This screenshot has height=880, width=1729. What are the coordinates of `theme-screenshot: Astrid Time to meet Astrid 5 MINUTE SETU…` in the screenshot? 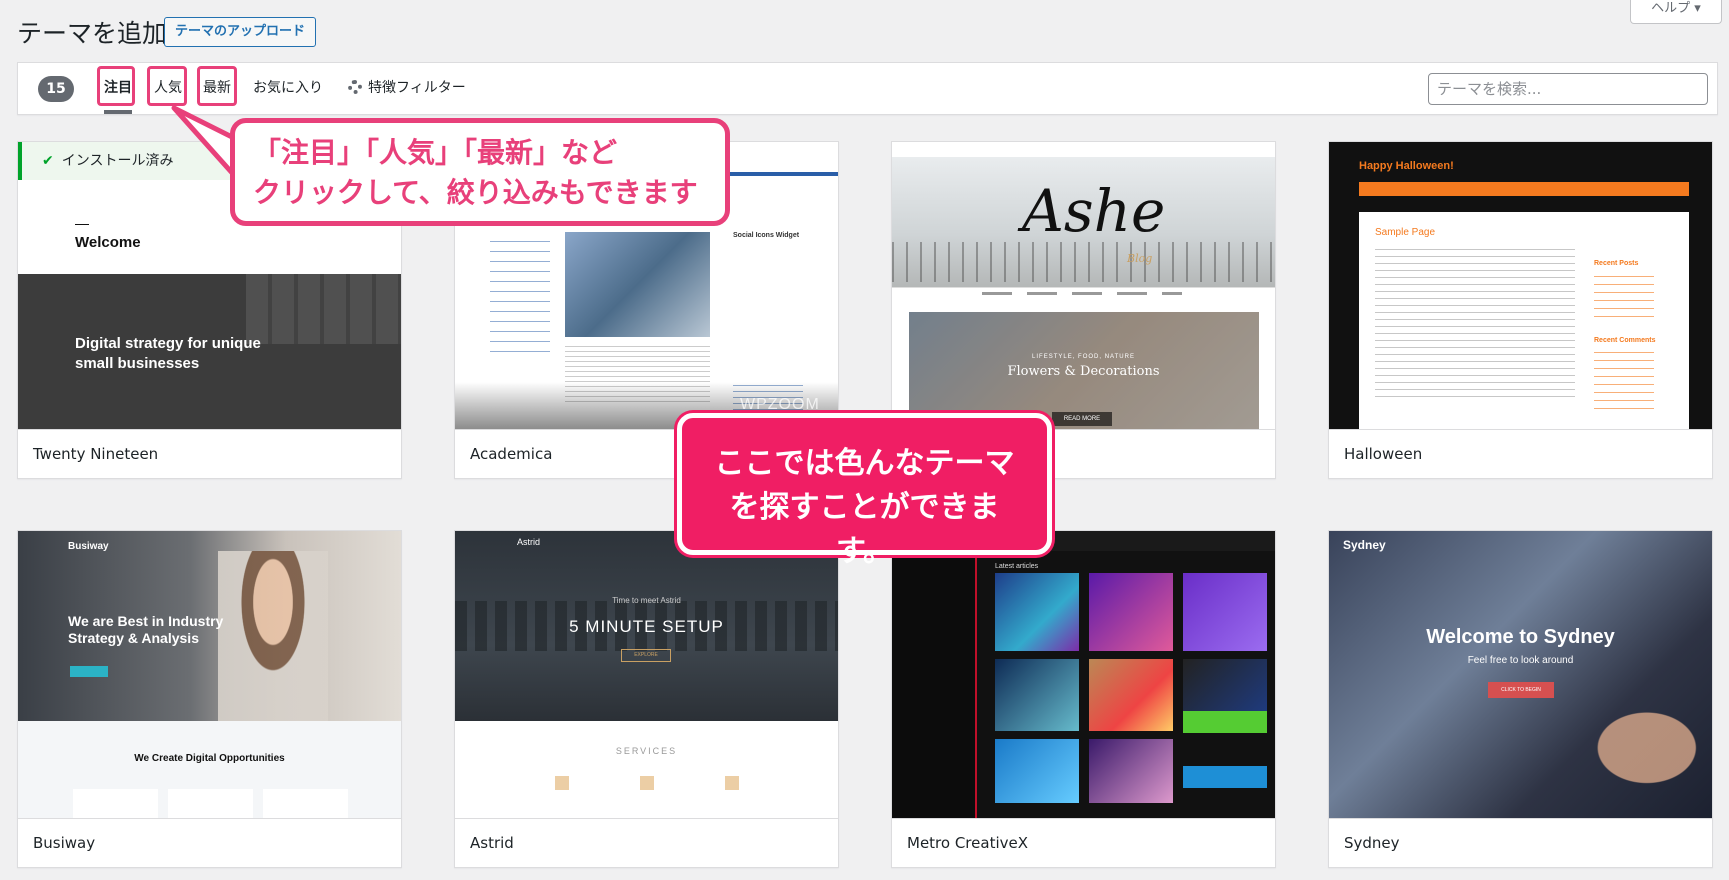 It's located at (646, 674).